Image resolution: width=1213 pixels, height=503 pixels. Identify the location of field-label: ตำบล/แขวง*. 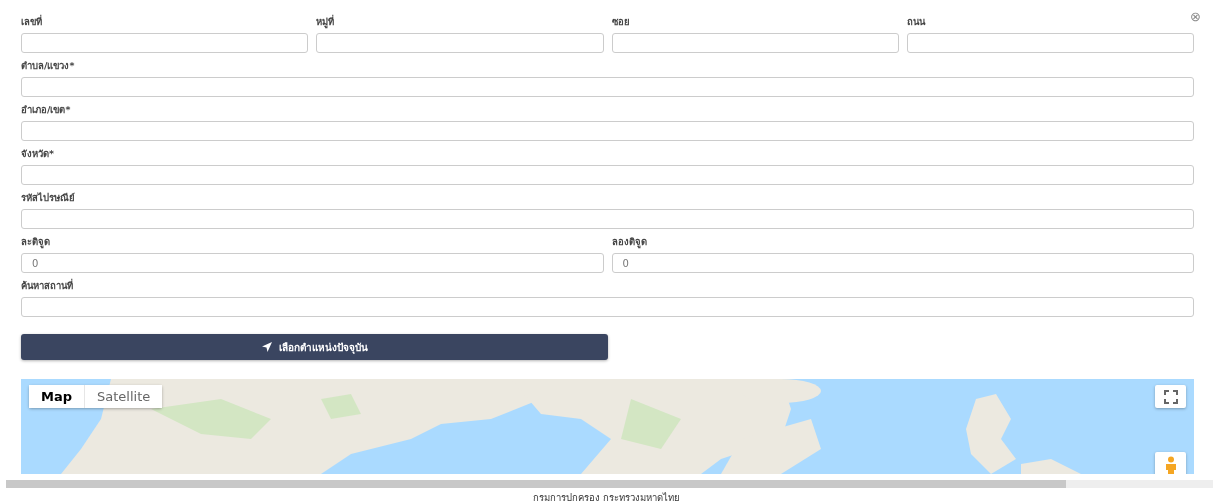
(48, 66).